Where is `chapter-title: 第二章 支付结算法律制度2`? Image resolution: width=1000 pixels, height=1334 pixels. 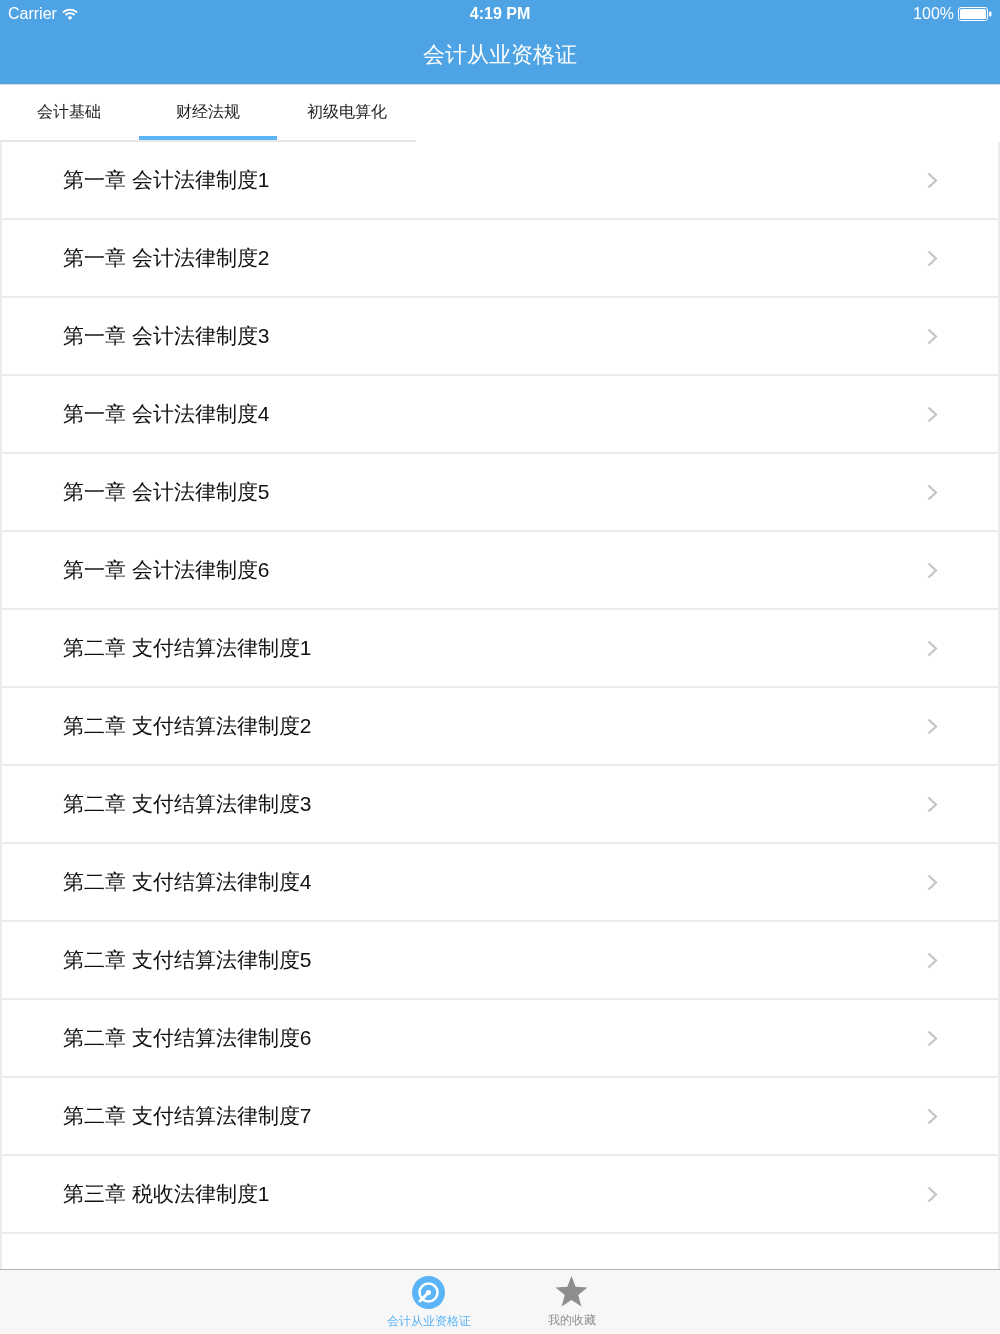
chapter-title: 第二章 支付结算法律制度2 is located at coordinates (187, 726).